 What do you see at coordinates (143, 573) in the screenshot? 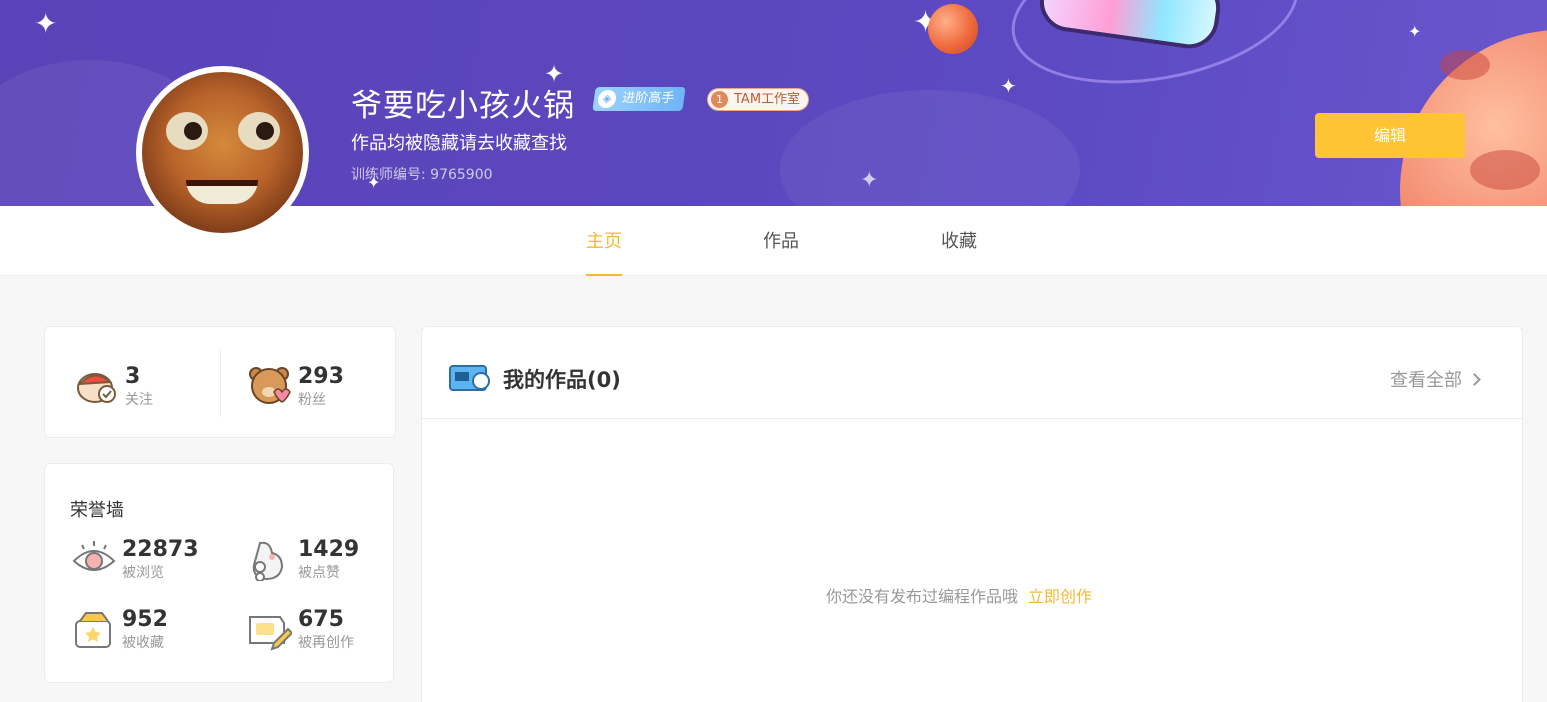
I see `views-label: 被浏览` at bounding box center [143, 573].